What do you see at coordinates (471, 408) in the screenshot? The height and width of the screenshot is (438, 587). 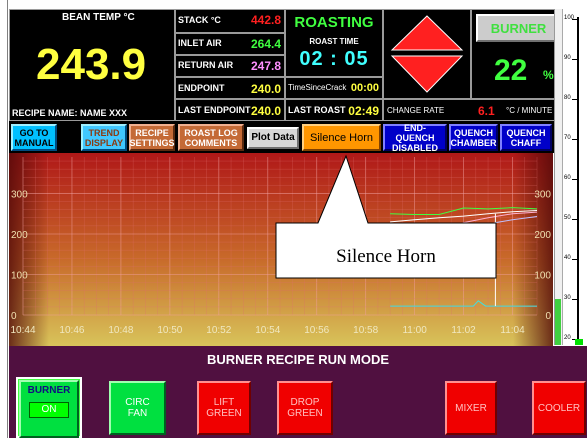 I see `mixer-button: MIXER` at bounding box center [471, 408].